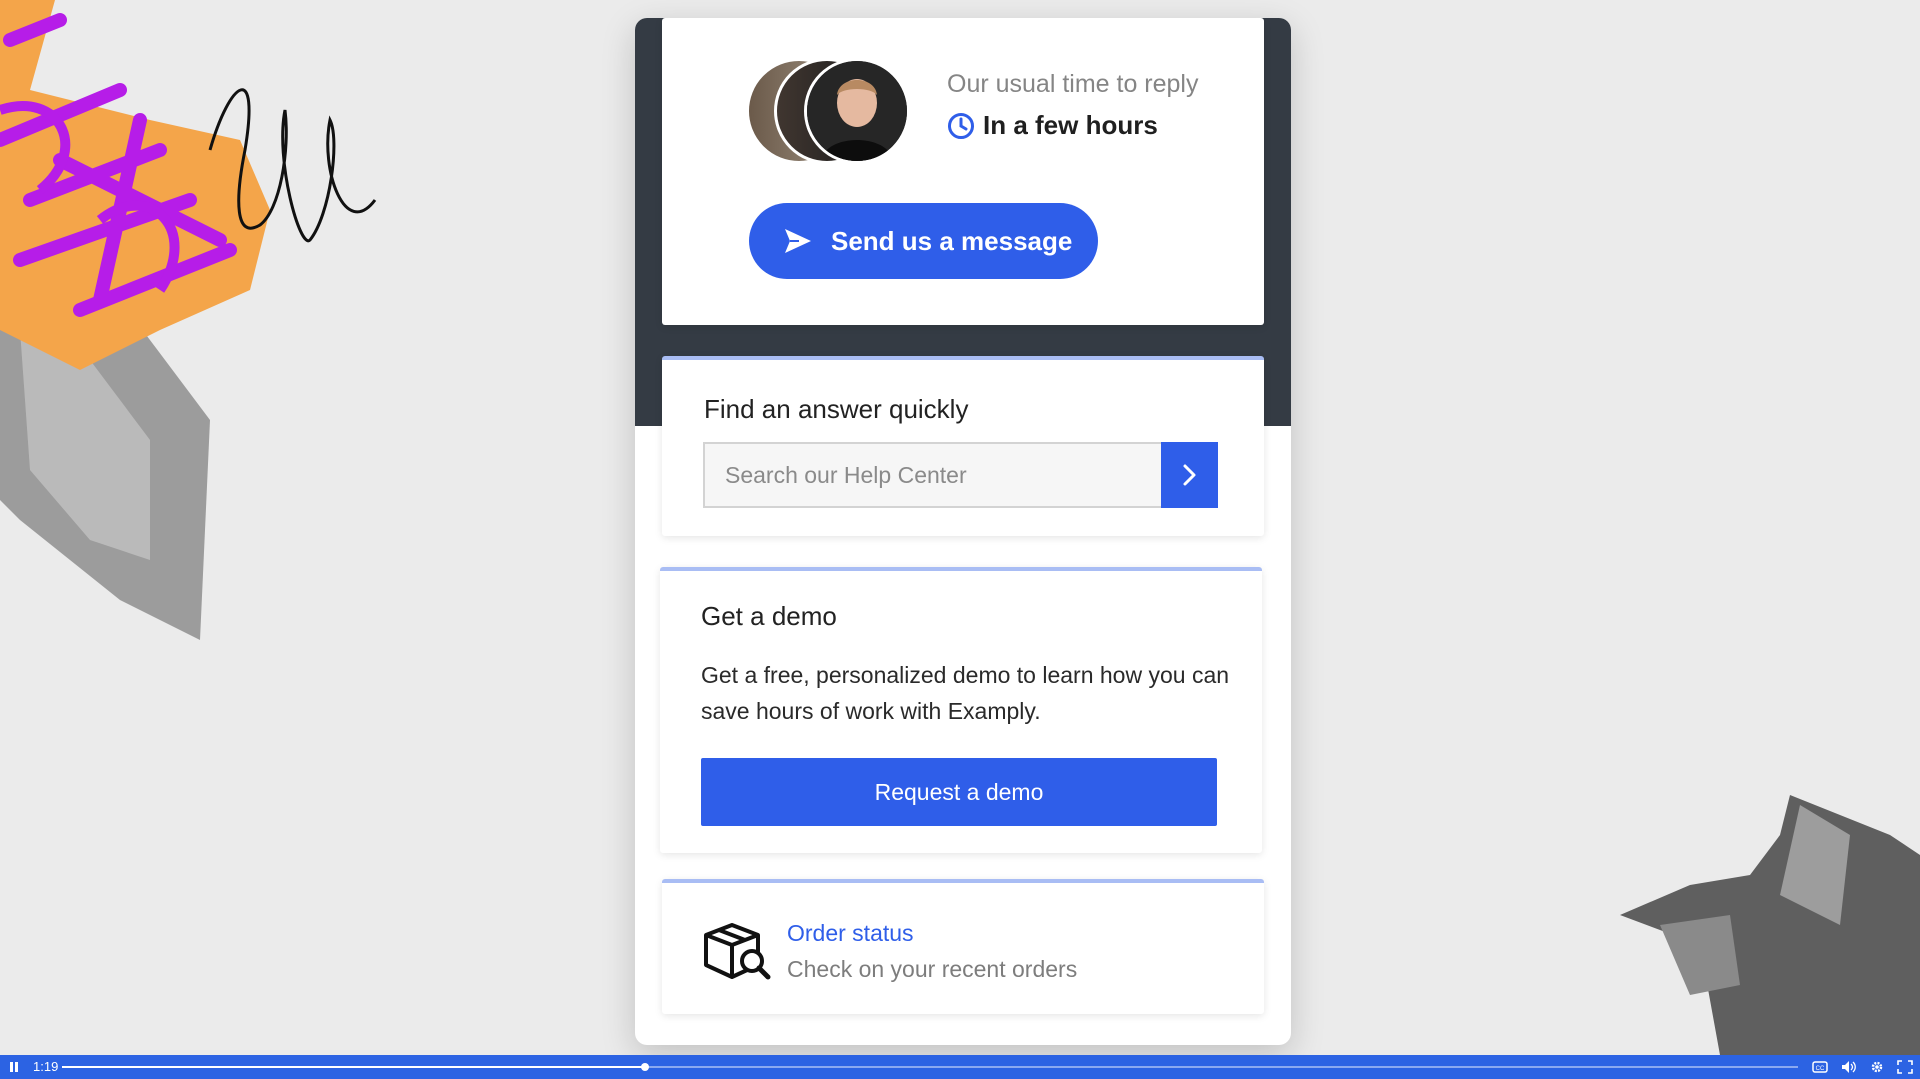 Image resolution: width=1920 pixels, height=1079 pixels. Describe the element at coordinates (930, 1067) in the screenshot. I see `progress-track` at that location.